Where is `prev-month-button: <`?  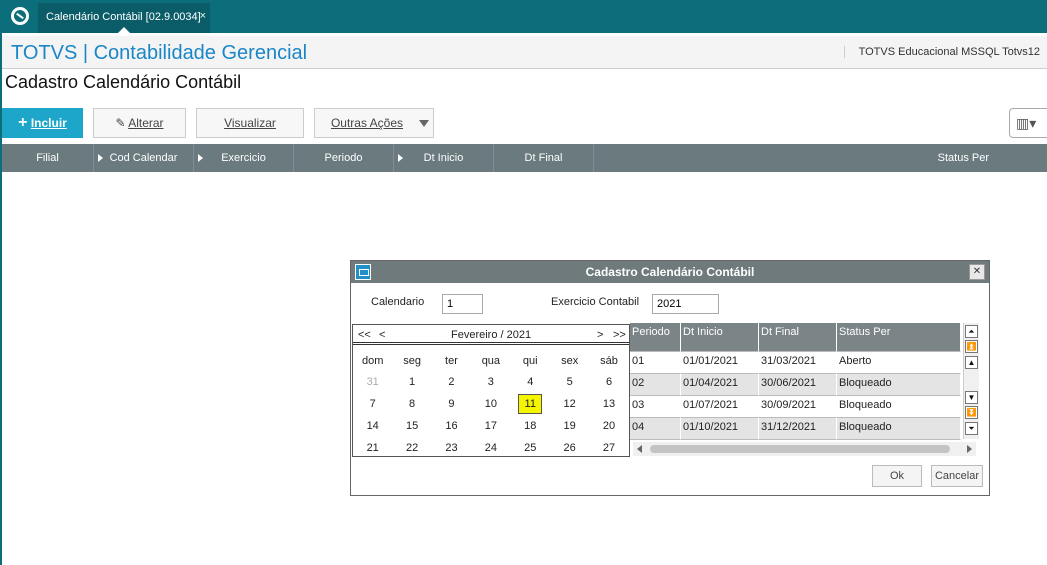
prev-month-button: < is located at coordinates (382, 335).